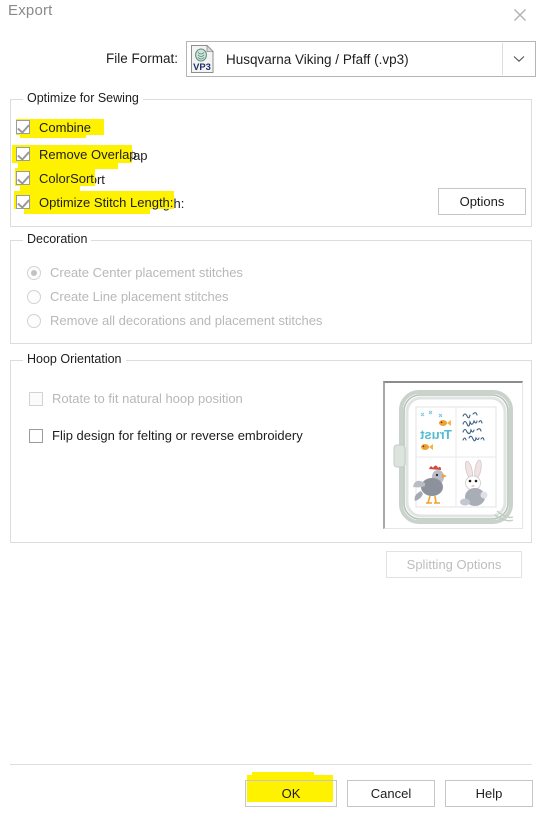 This screenshot has width=542, height=813. What do you see at coordinates (36, 435) in the screenshot?
I see `flip-design-checkbox` at bounding box center [36, 435].